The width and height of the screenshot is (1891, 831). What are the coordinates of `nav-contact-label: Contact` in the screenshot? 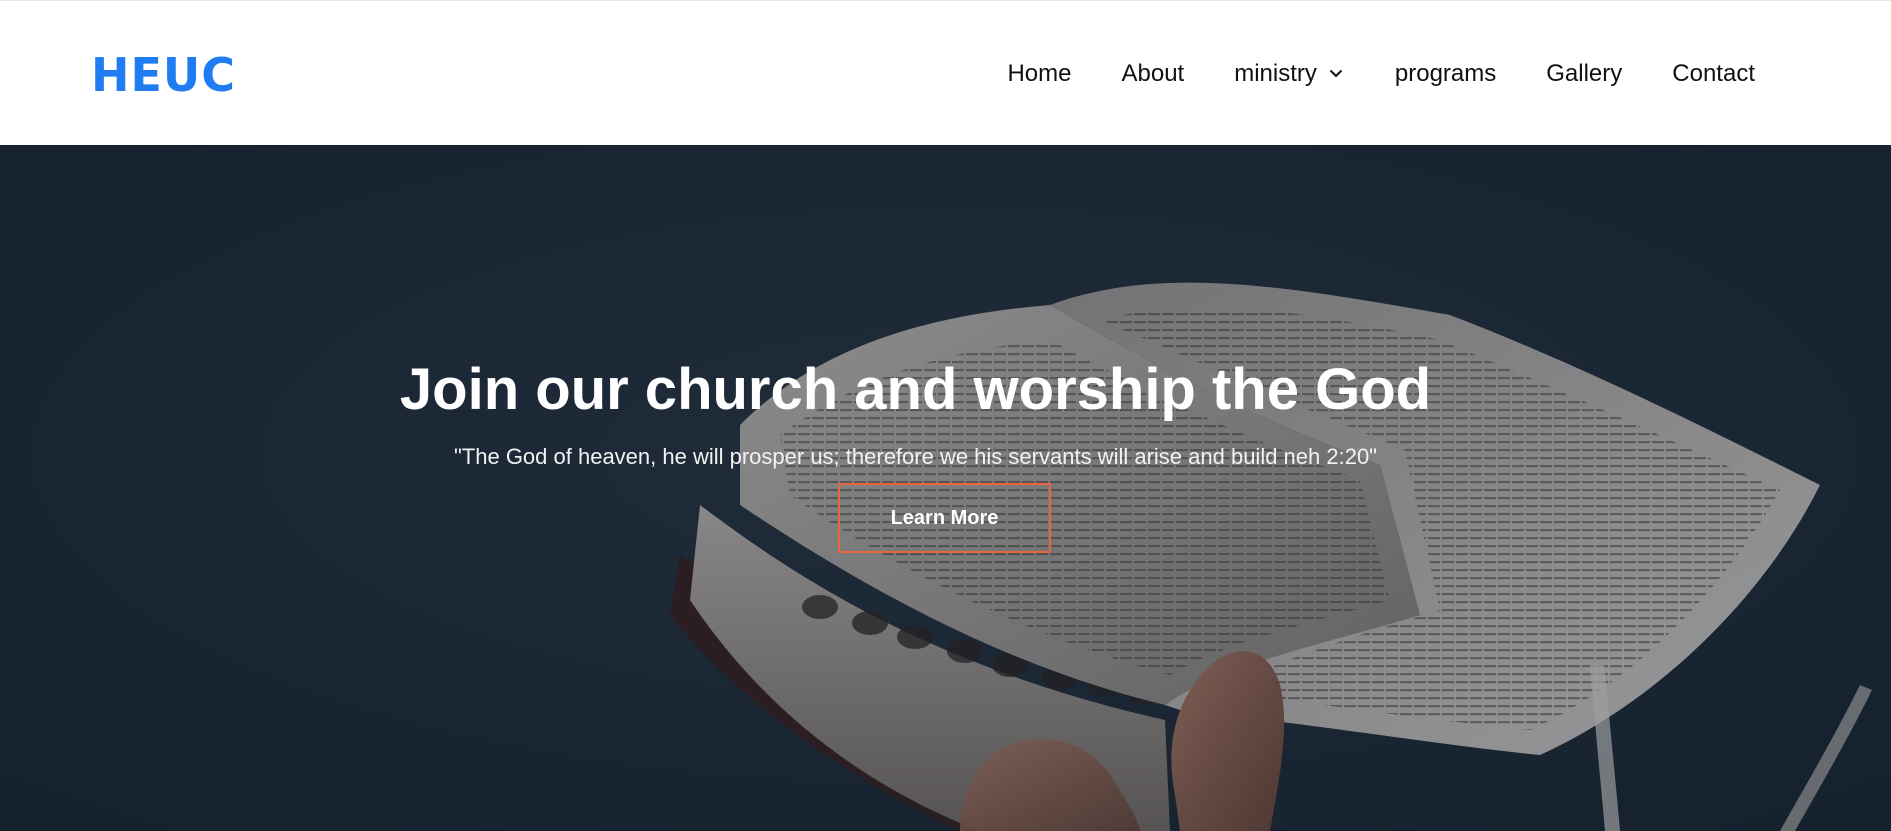 It's located at (1713, 73).